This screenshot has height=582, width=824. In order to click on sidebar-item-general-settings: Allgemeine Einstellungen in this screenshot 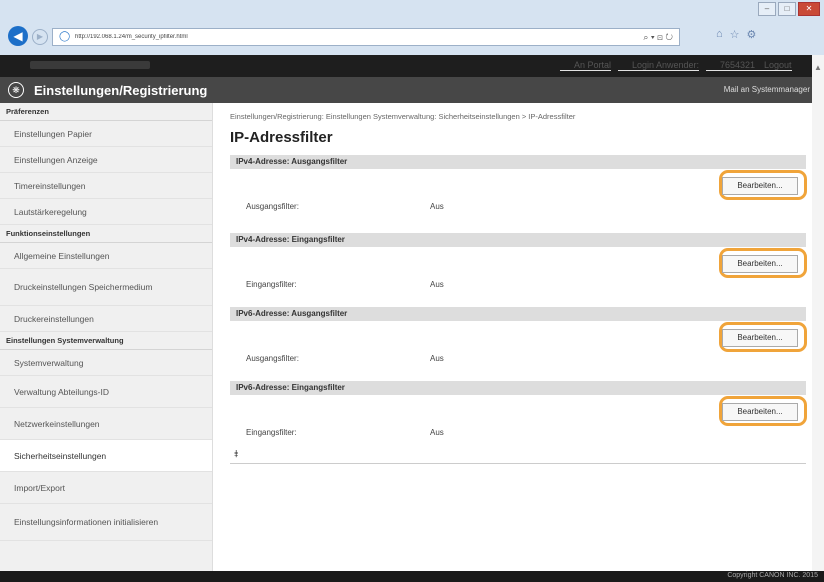, I will do `click(106, 256)`.